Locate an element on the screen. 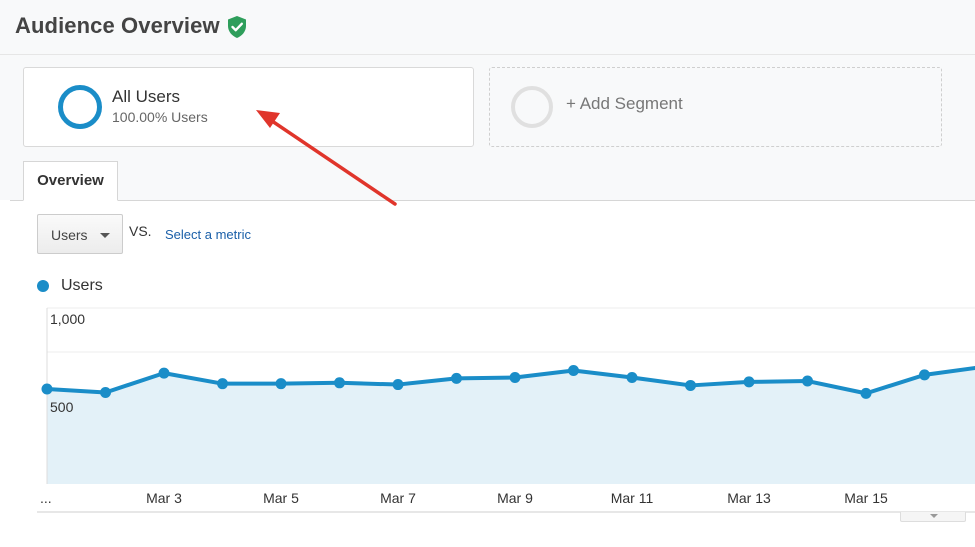 The width and height of the screenshot is (975, 547). segment-ring-icon is located at coordinates (80, 107).